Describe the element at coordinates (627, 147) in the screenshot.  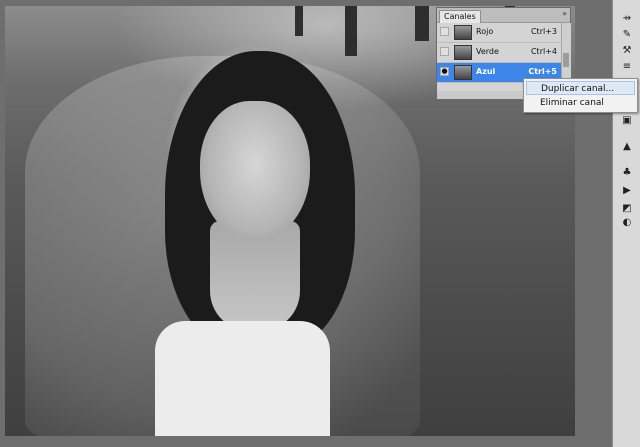
I see `stamp-icon: ▲` at that location.